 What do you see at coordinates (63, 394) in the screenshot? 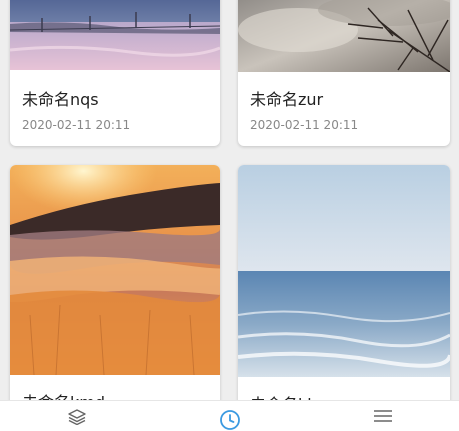
I see `note-title: 未命名kmd` at bounding box center [63, 394].